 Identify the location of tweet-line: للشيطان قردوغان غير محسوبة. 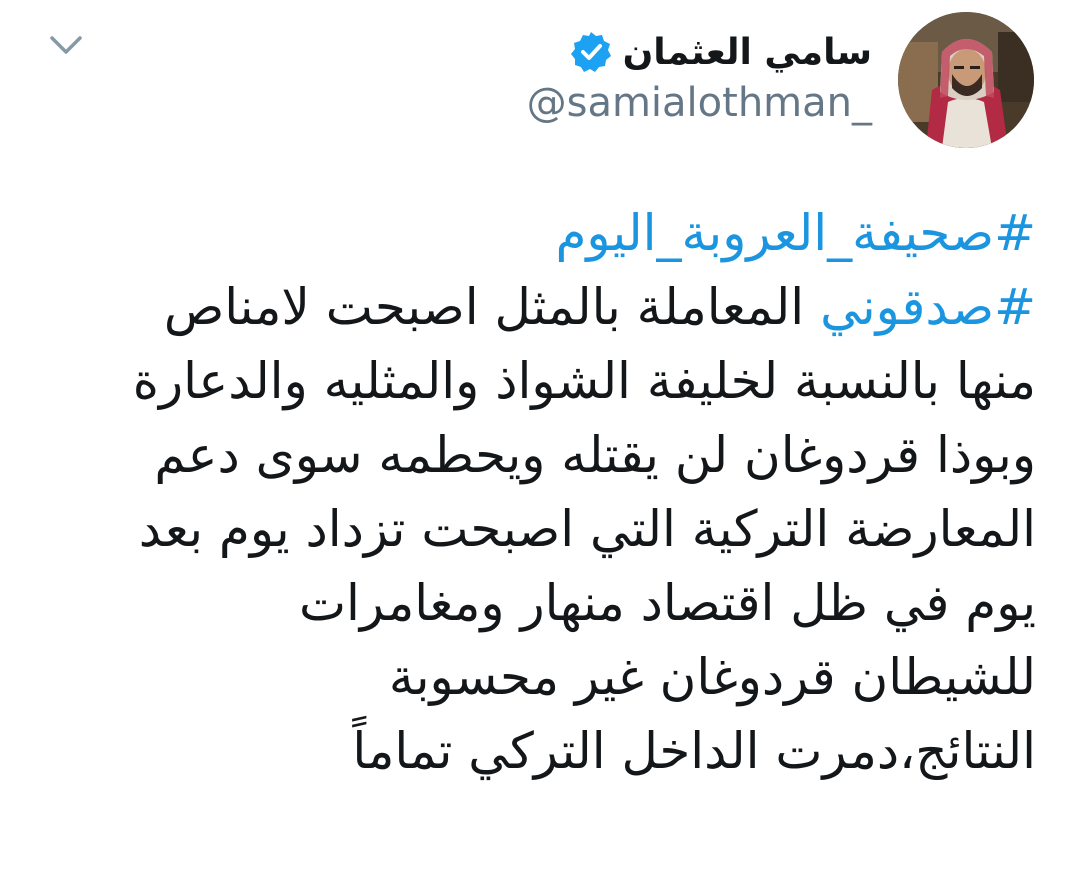
(712, 677).